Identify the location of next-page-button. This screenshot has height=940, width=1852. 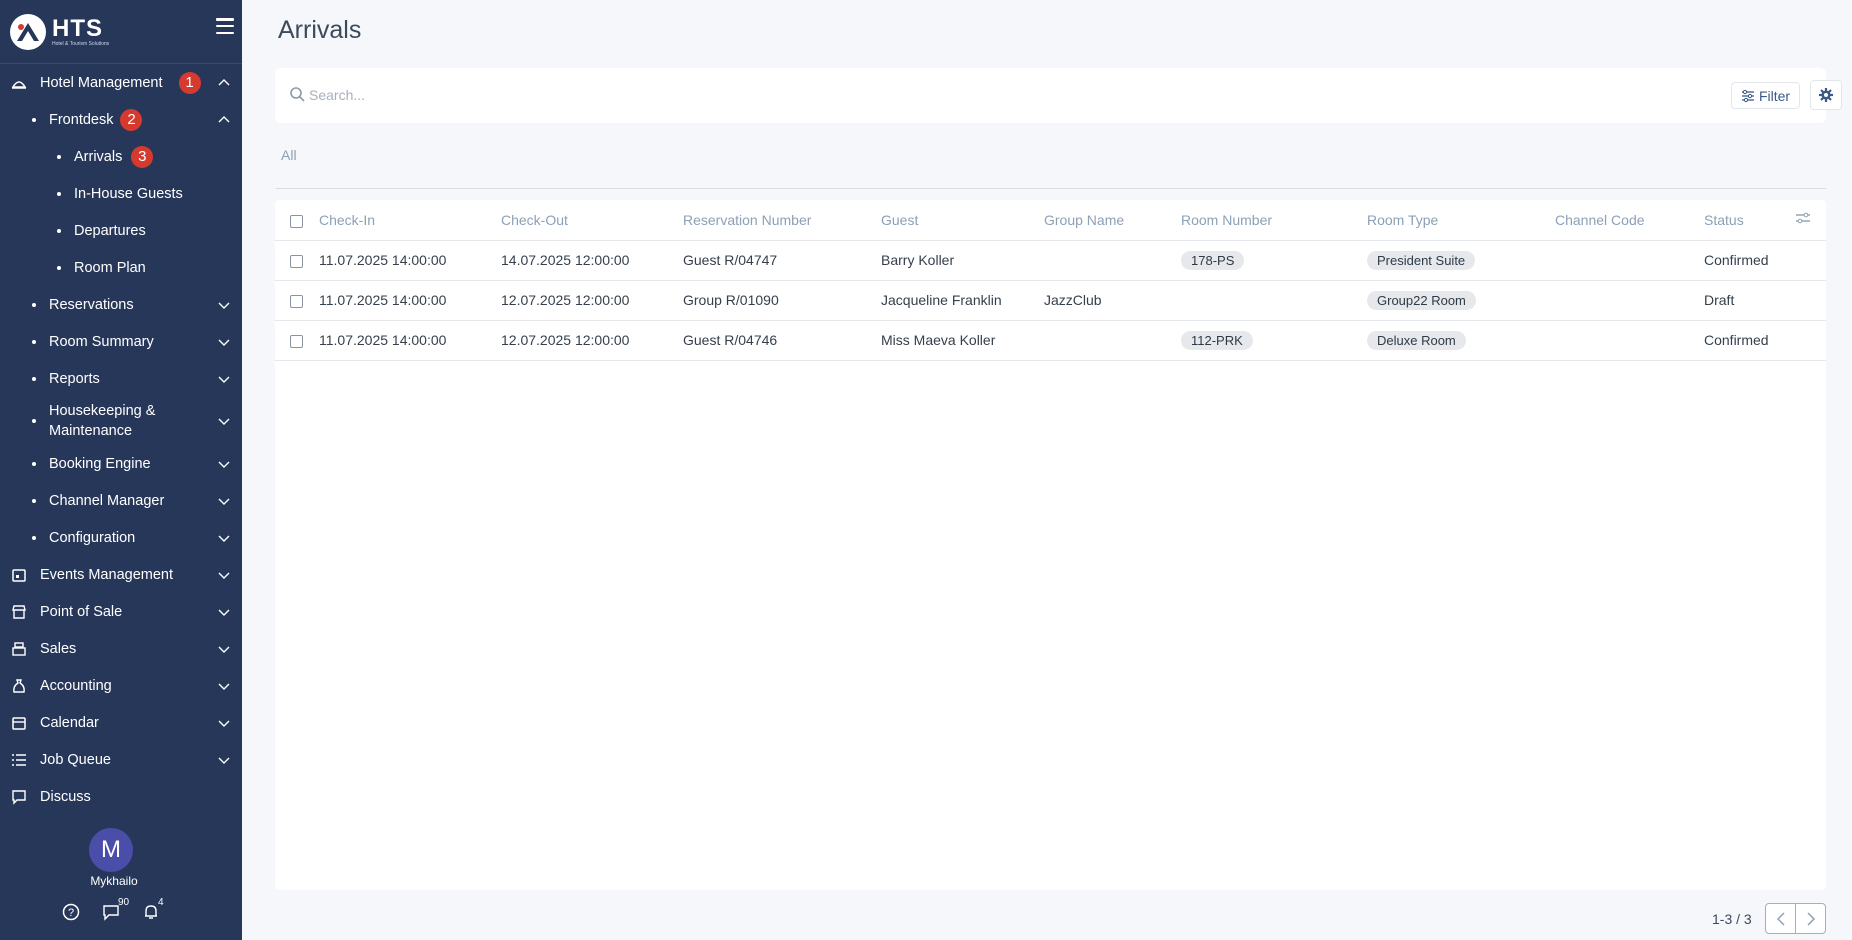
(1810, 918).